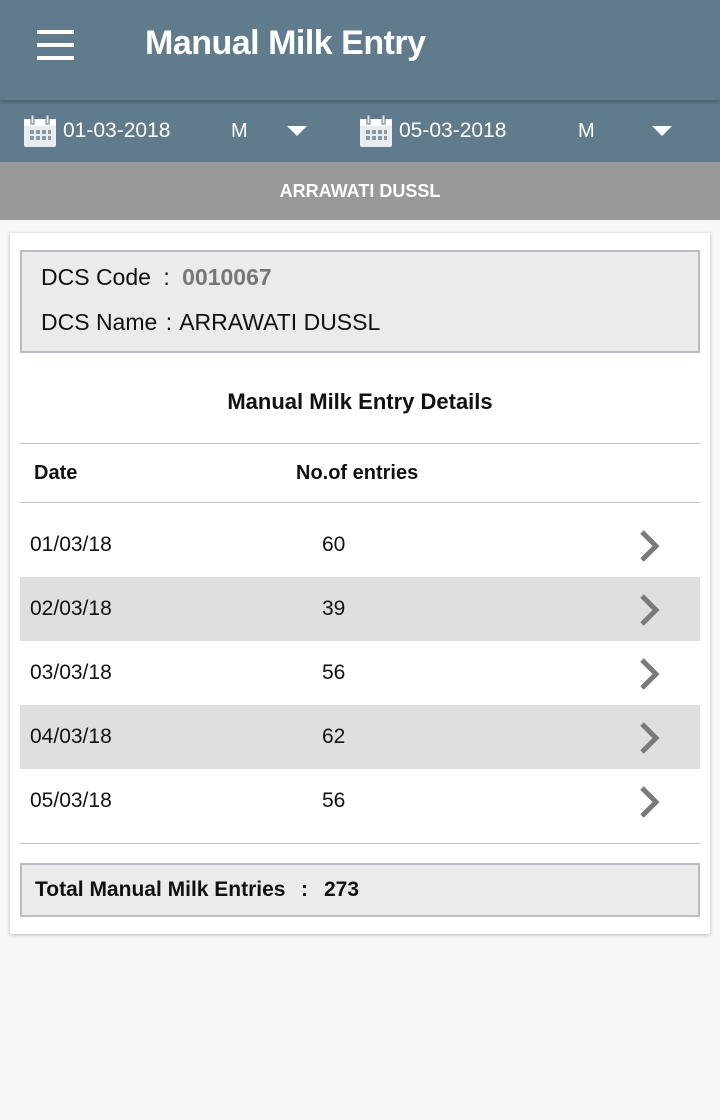 The width and height of the screenshot is (720, 1120). Describe the element at coordinates (357, 473) in the screenshot. I see `column-header-entries: No.of entries` at that location.